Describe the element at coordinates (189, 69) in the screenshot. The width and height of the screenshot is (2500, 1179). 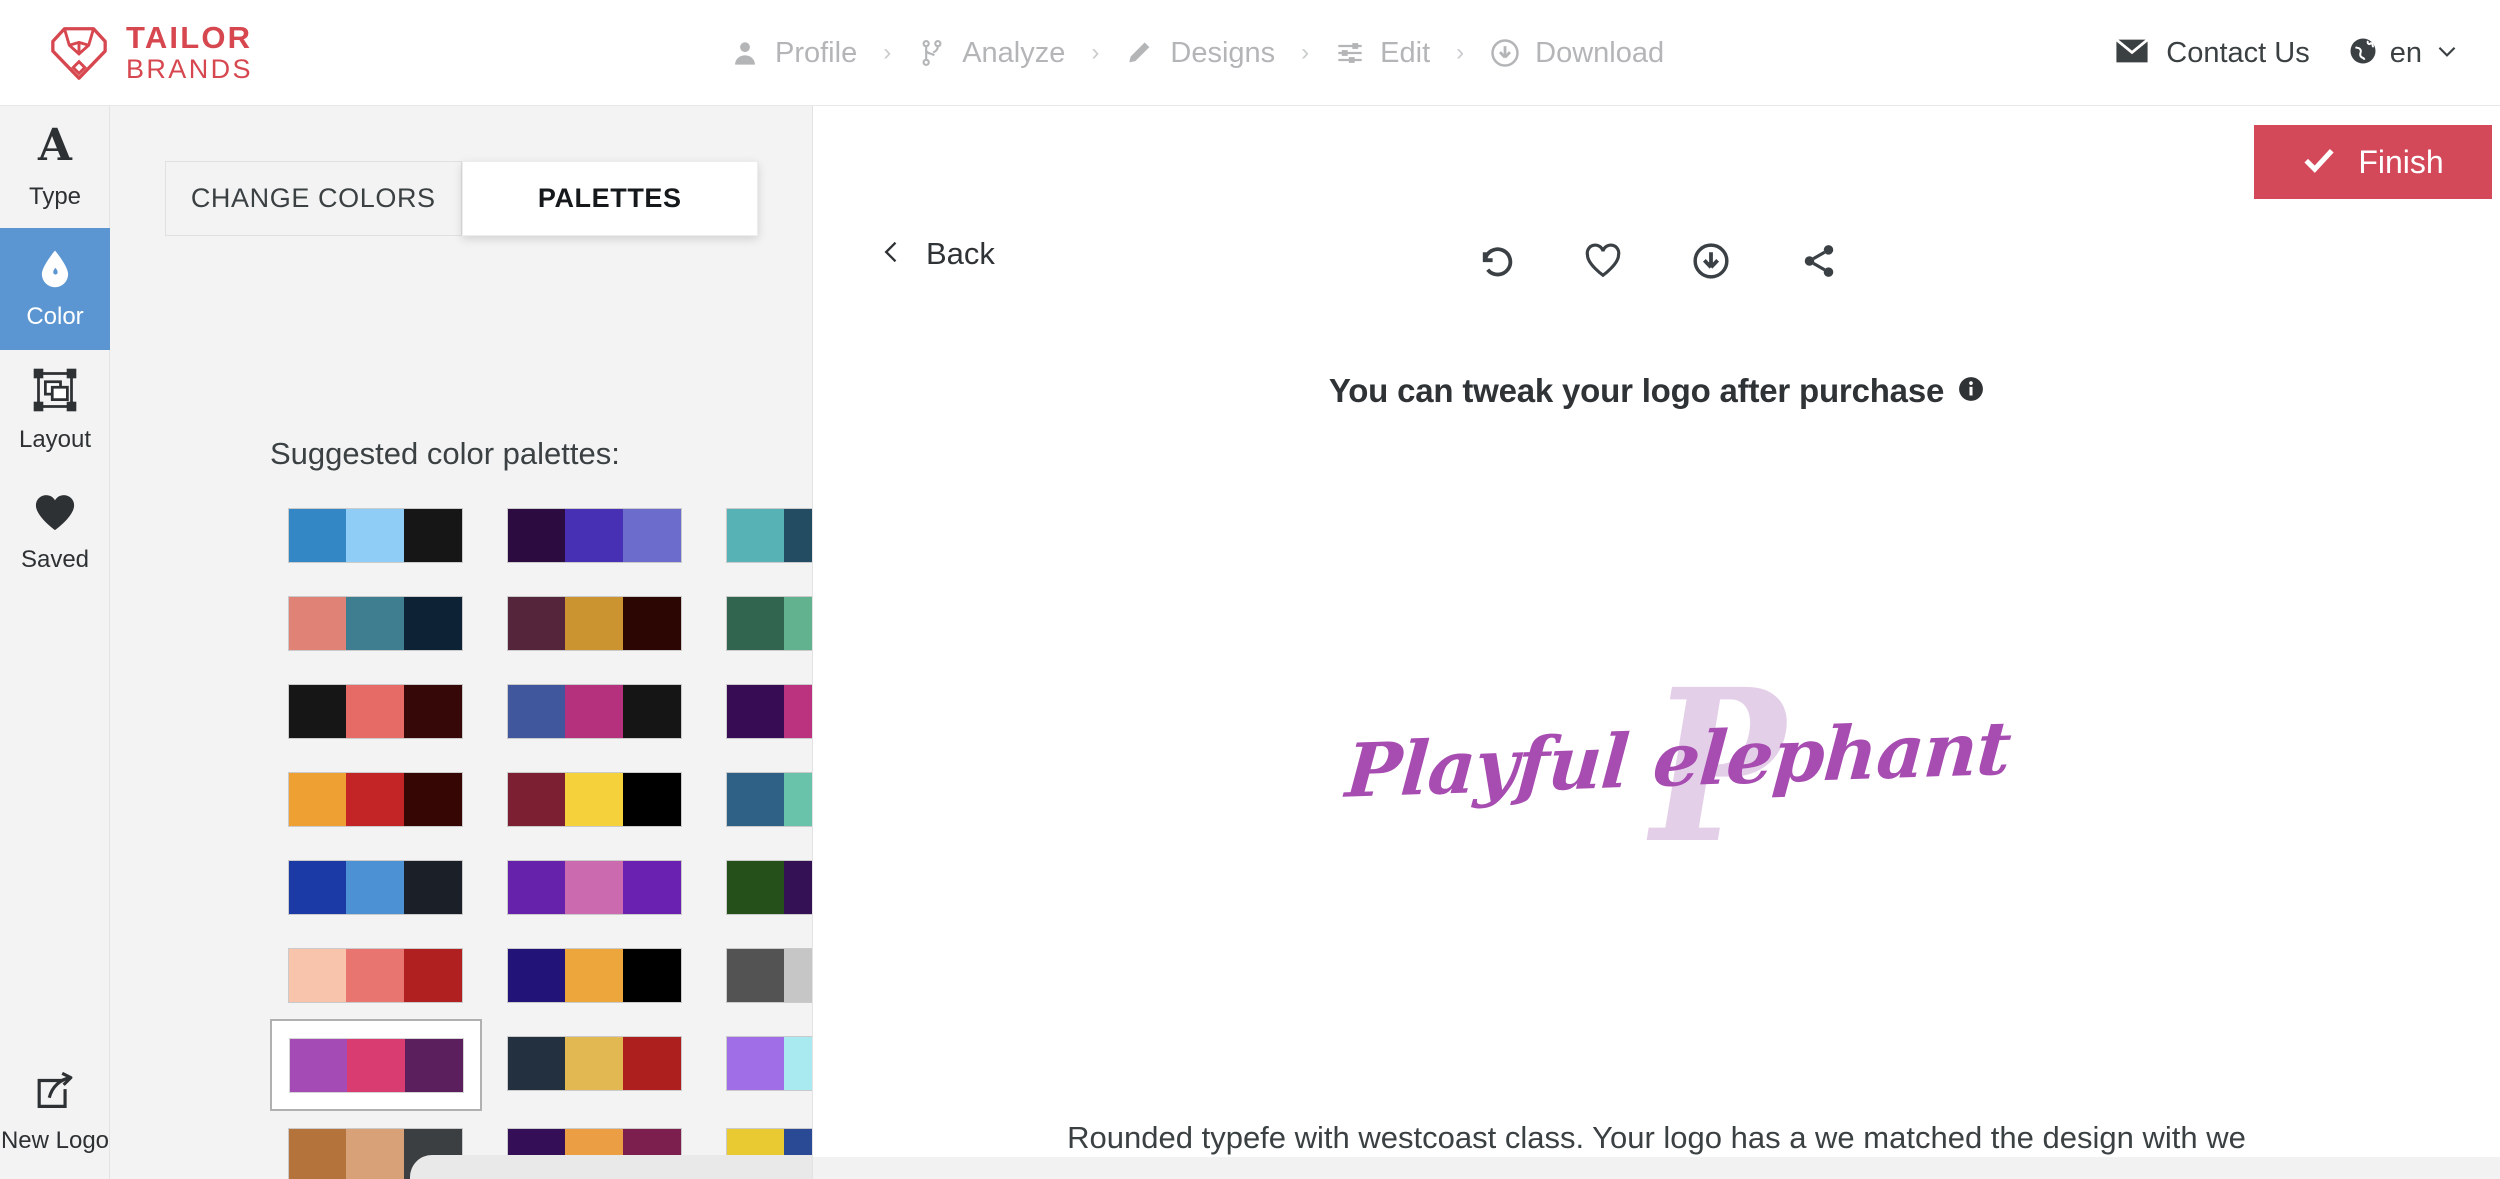
I see `brand-name-line2: BRANDS` at that location.